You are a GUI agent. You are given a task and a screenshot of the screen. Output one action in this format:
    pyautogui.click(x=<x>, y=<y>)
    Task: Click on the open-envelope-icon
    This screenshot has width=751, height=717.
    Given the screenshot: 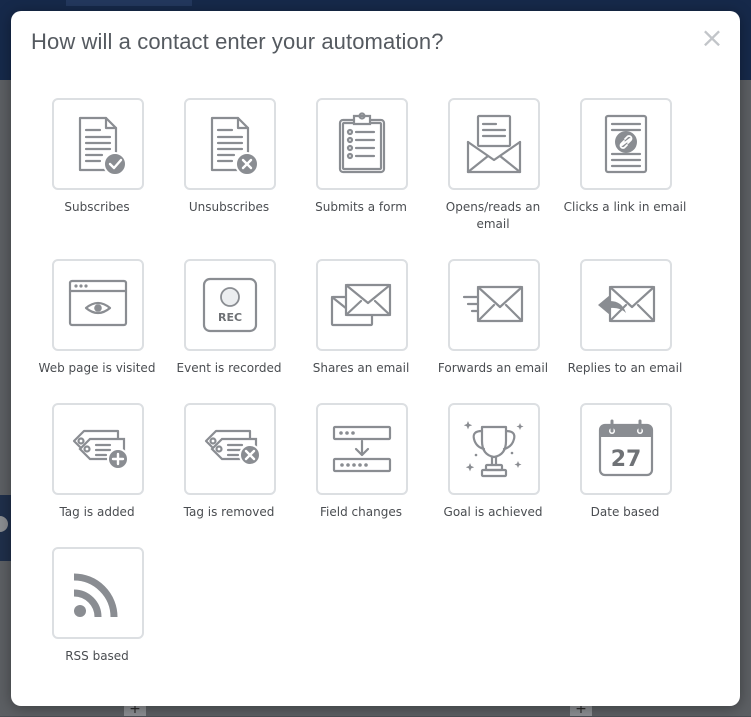 What is the action you would take?
    pyautogui.click(x=494, y=144)
    